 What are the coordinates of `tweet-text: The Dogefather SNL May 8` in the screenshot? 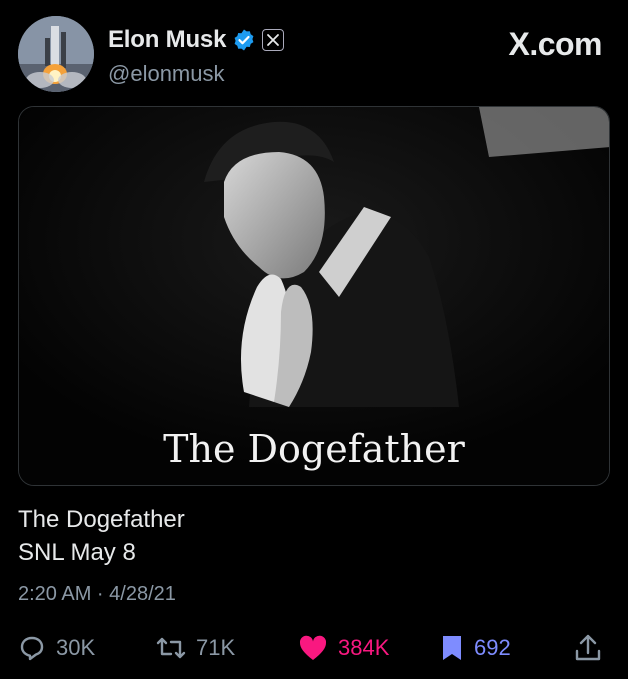 It's located at (101, 536).